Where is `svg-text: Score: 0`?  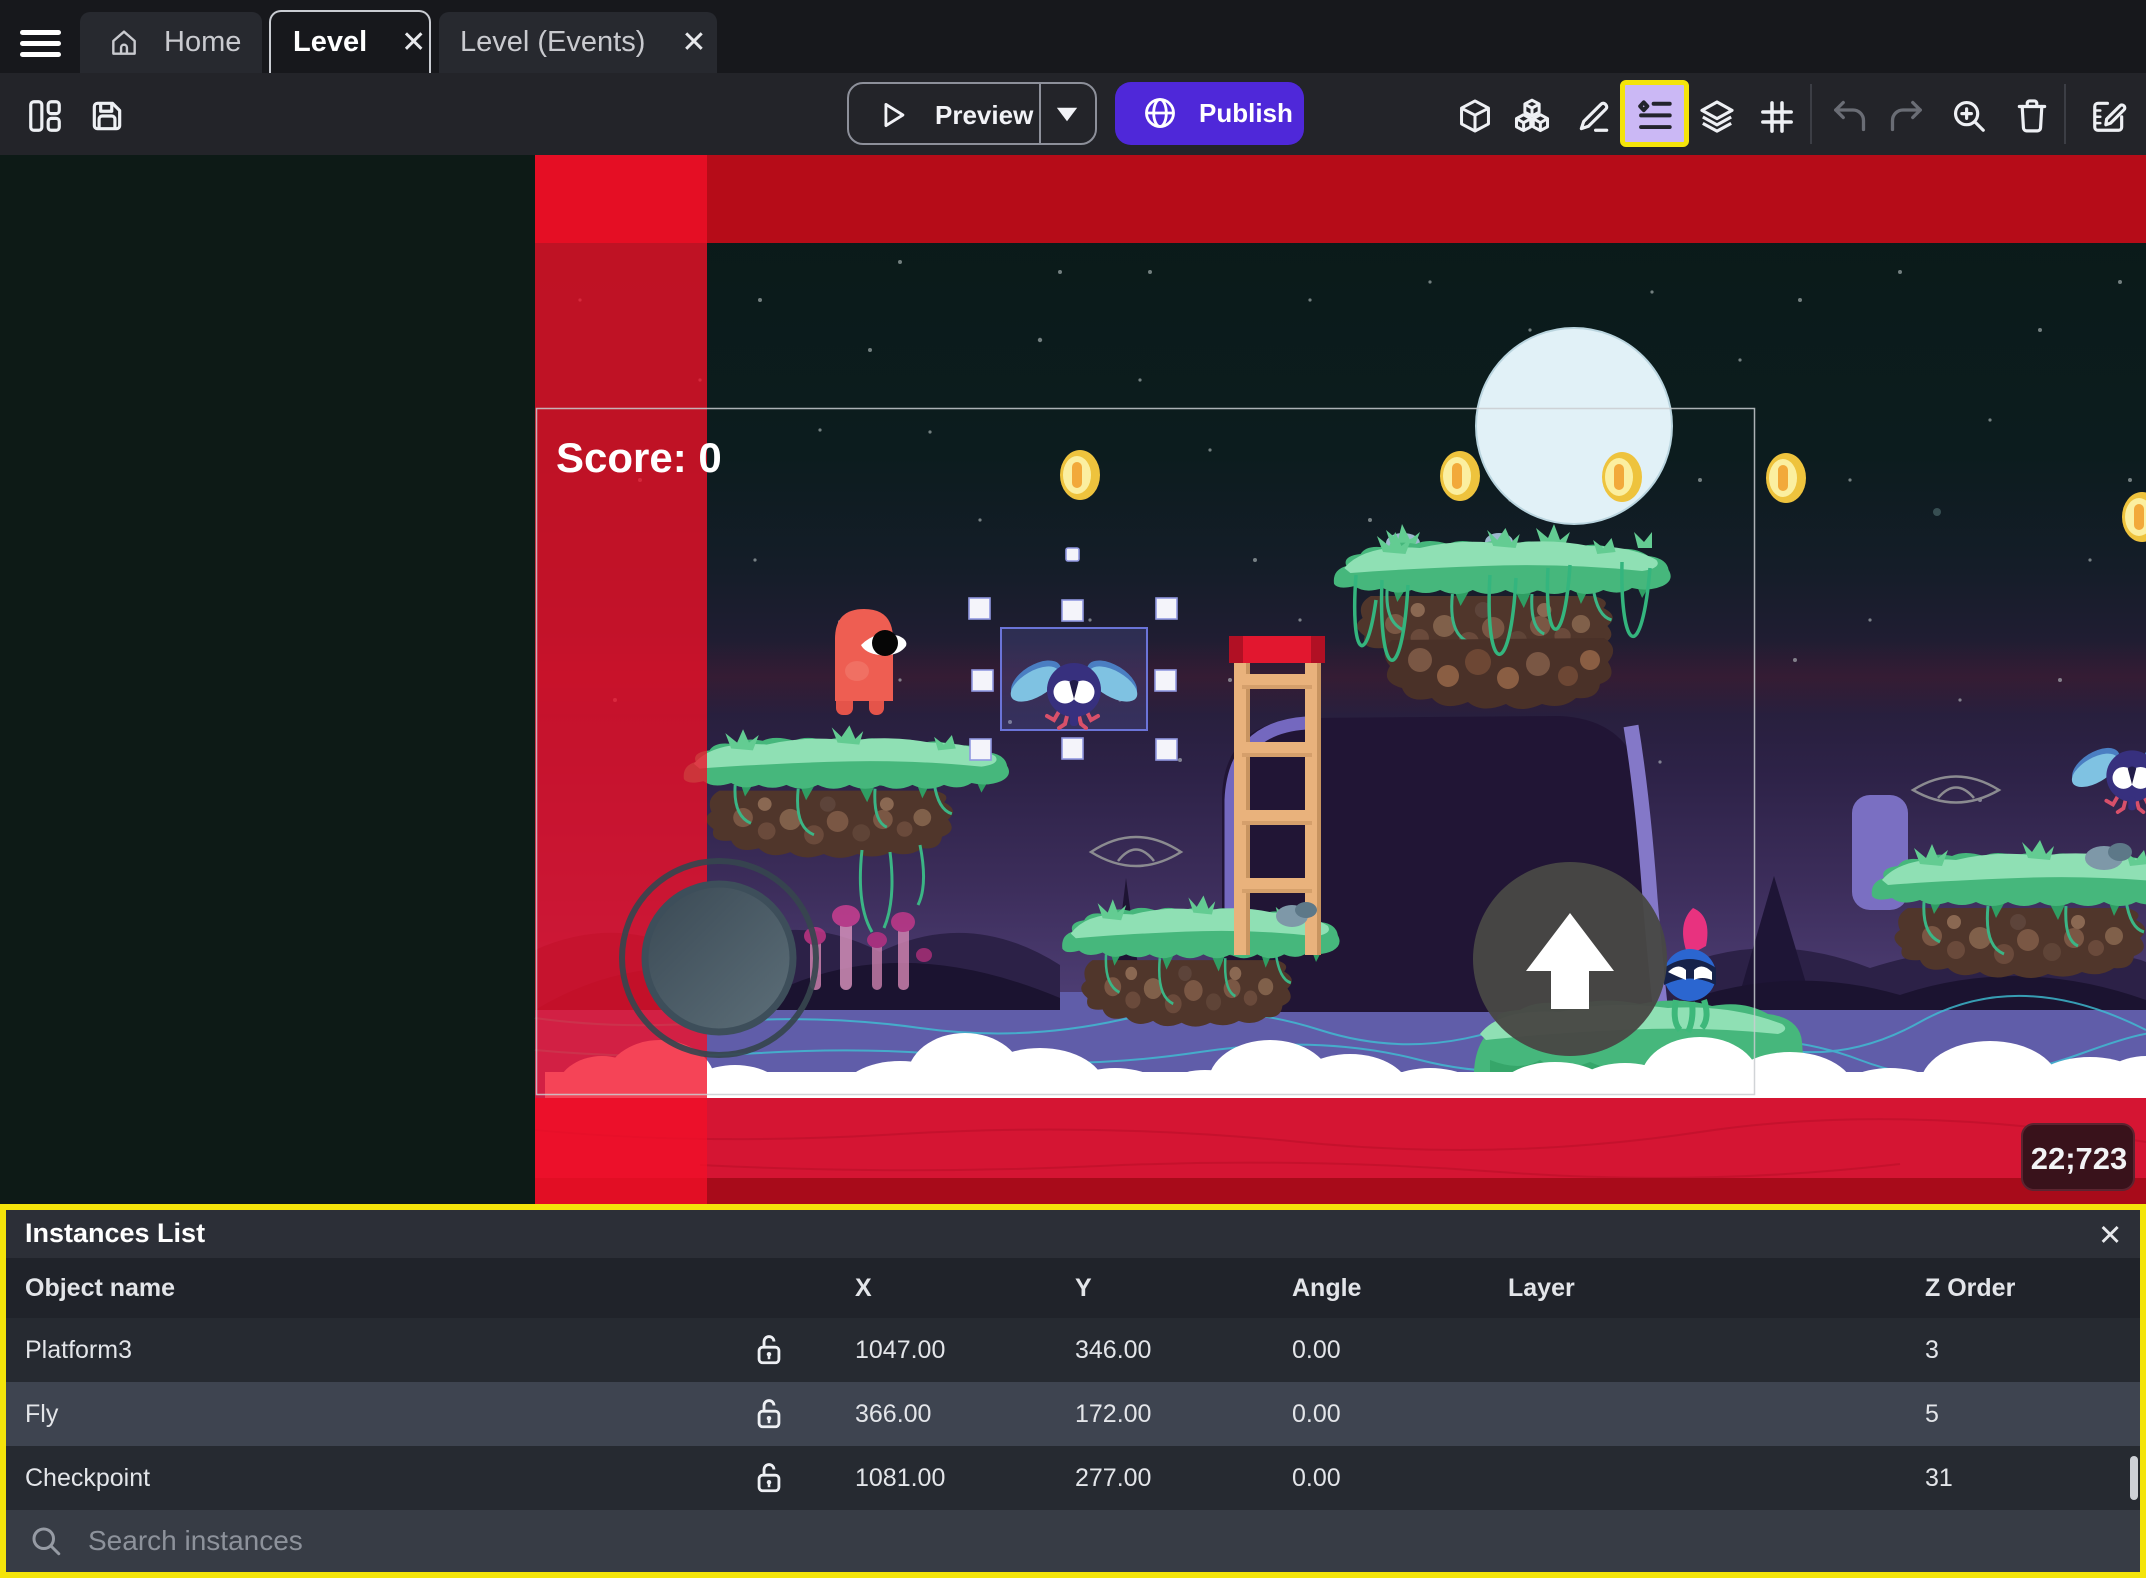 svg-text: Score: 0 is located at coordinates (639, 457).